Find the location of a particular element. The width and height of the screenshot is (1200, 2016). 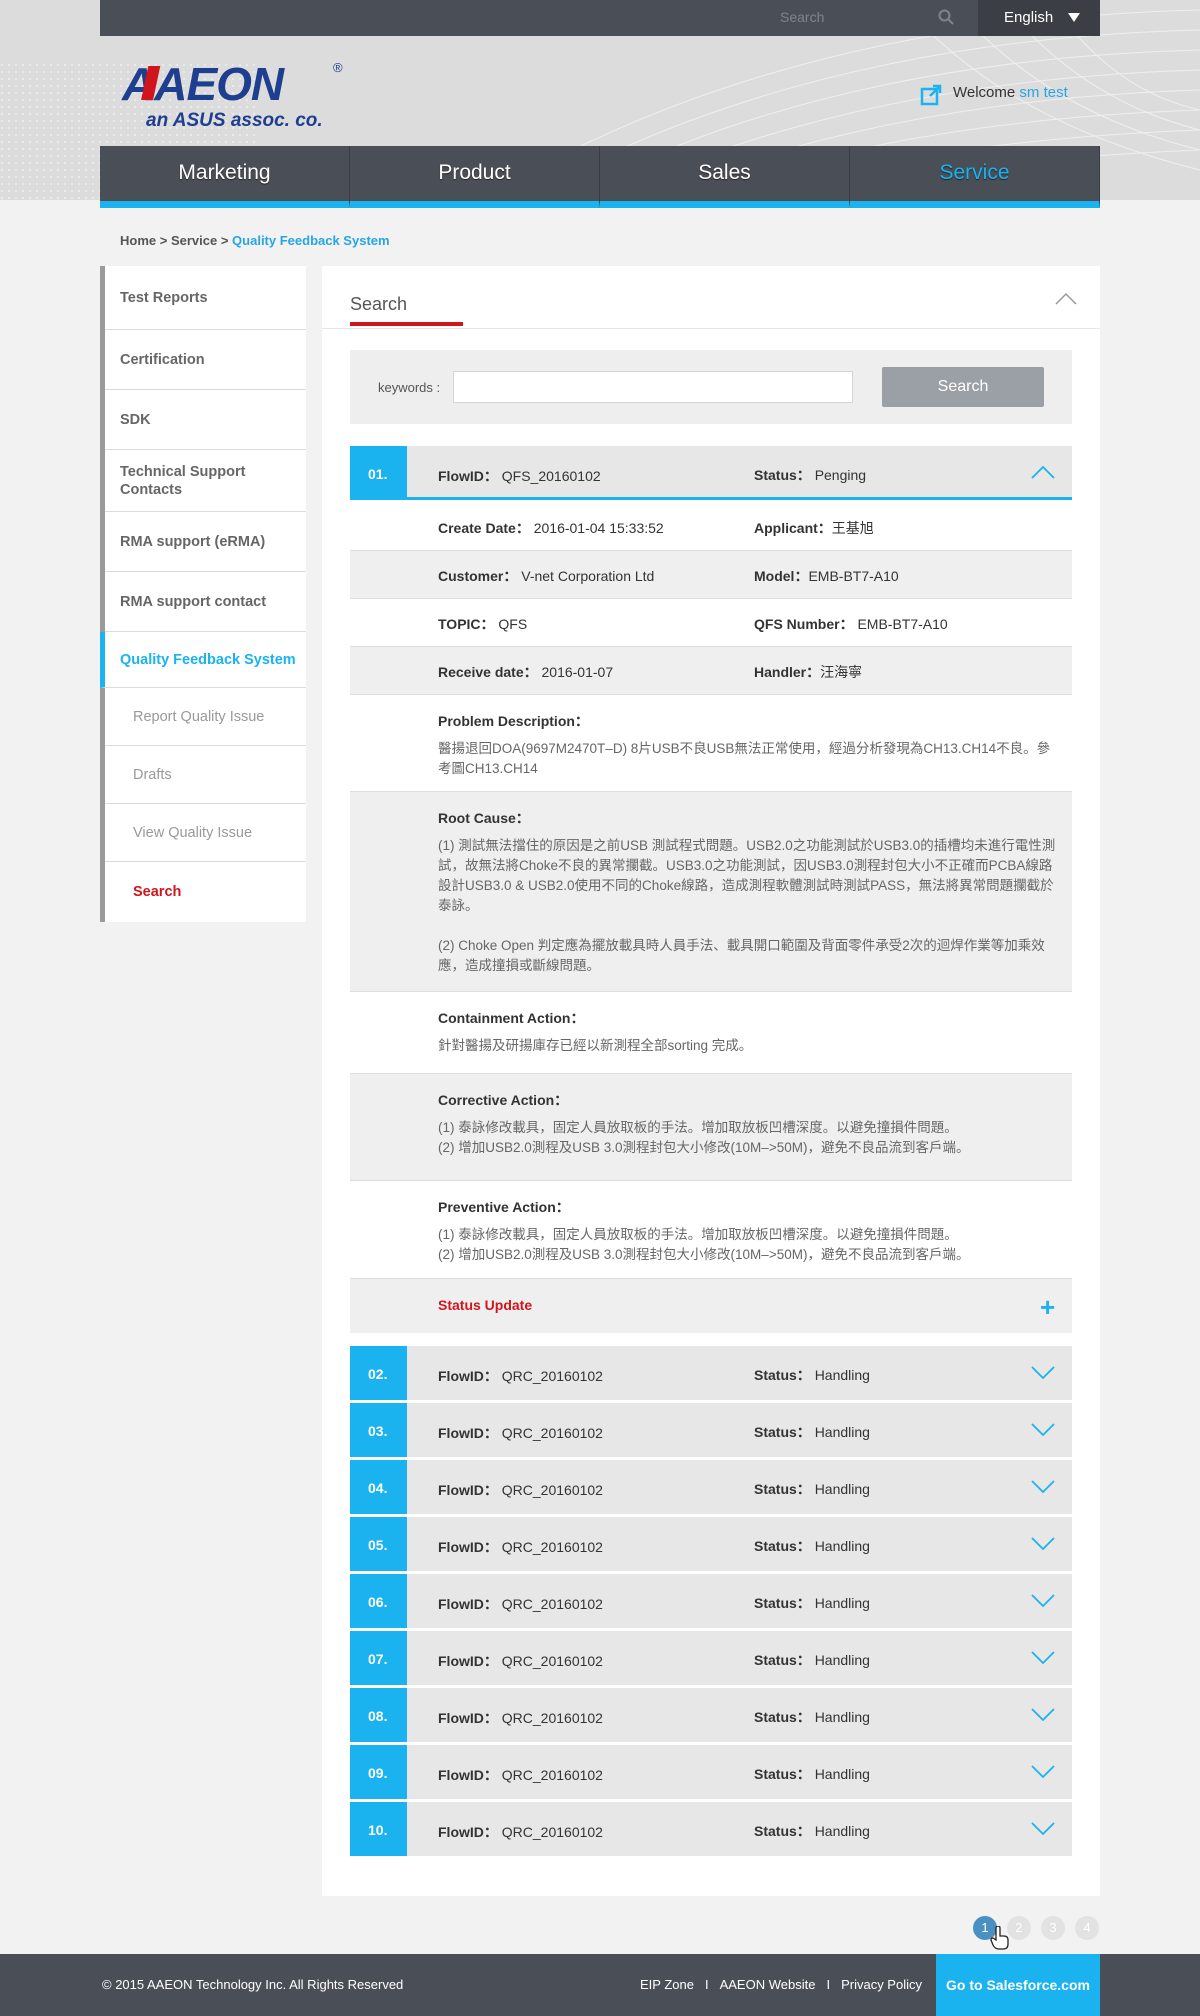

status-value: Handling is located at coordinates (842, 1603).